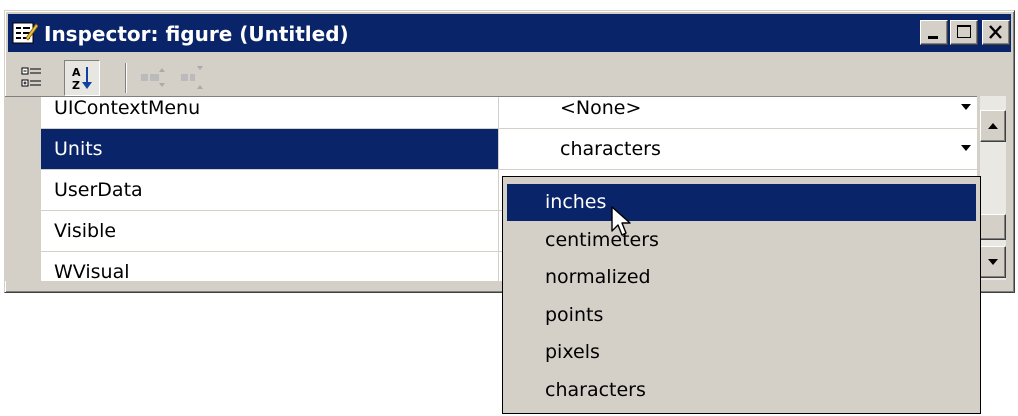  I want to click on dropdown-option-points: points, so click(741, 315).